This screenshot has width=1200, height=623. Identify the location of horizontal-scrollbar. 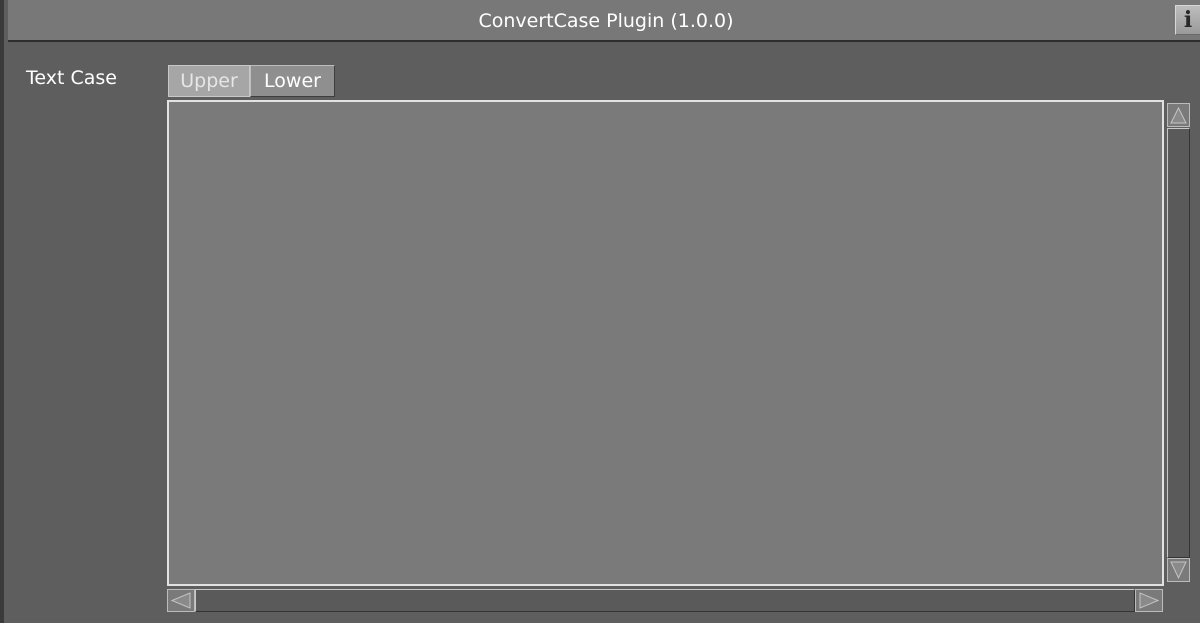
(665, 601).